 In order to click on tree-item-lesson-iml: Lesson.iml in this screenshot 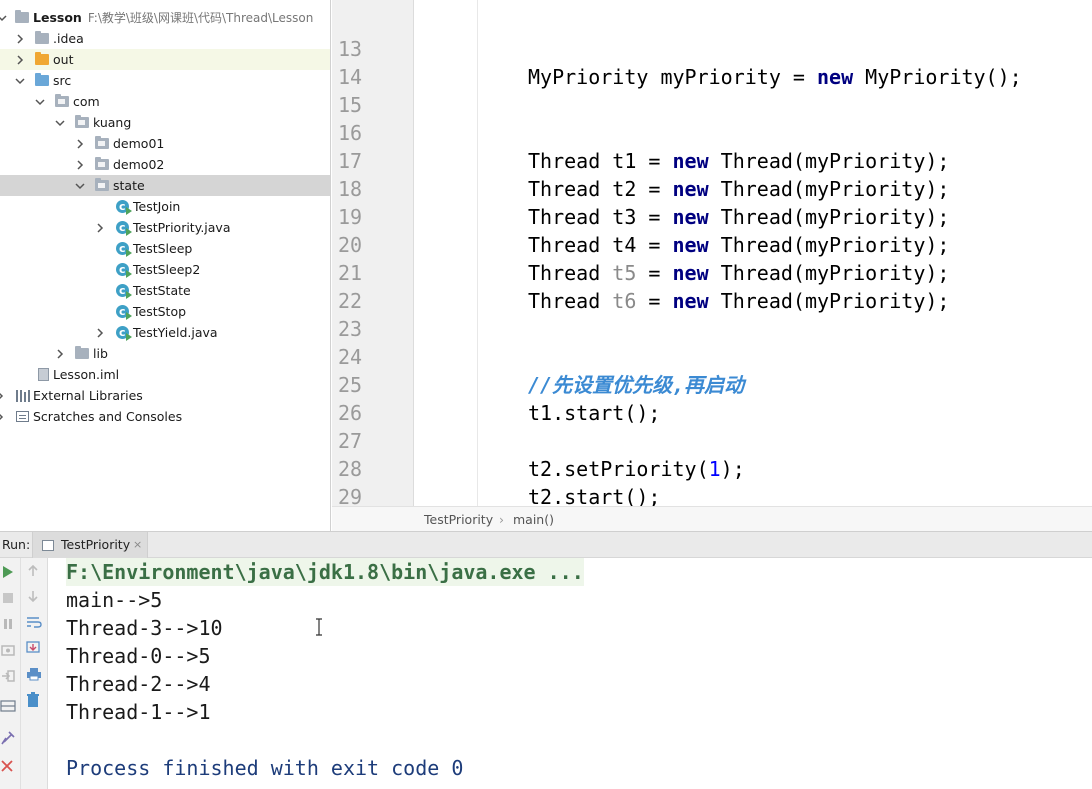, I will do `click(165, 374)`.